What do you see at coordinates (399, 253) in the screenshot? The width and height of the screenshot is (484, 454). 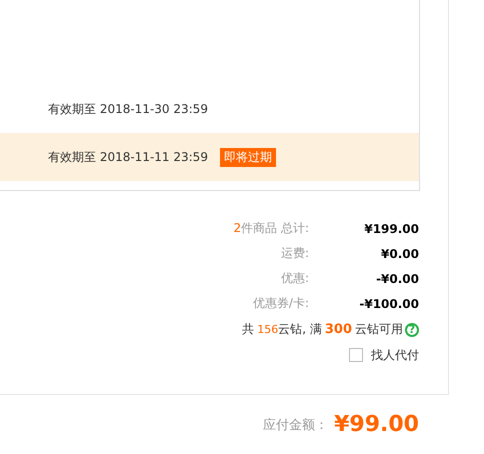 I see `summary-value: ¥0.00` at bounding box center [399, 253].